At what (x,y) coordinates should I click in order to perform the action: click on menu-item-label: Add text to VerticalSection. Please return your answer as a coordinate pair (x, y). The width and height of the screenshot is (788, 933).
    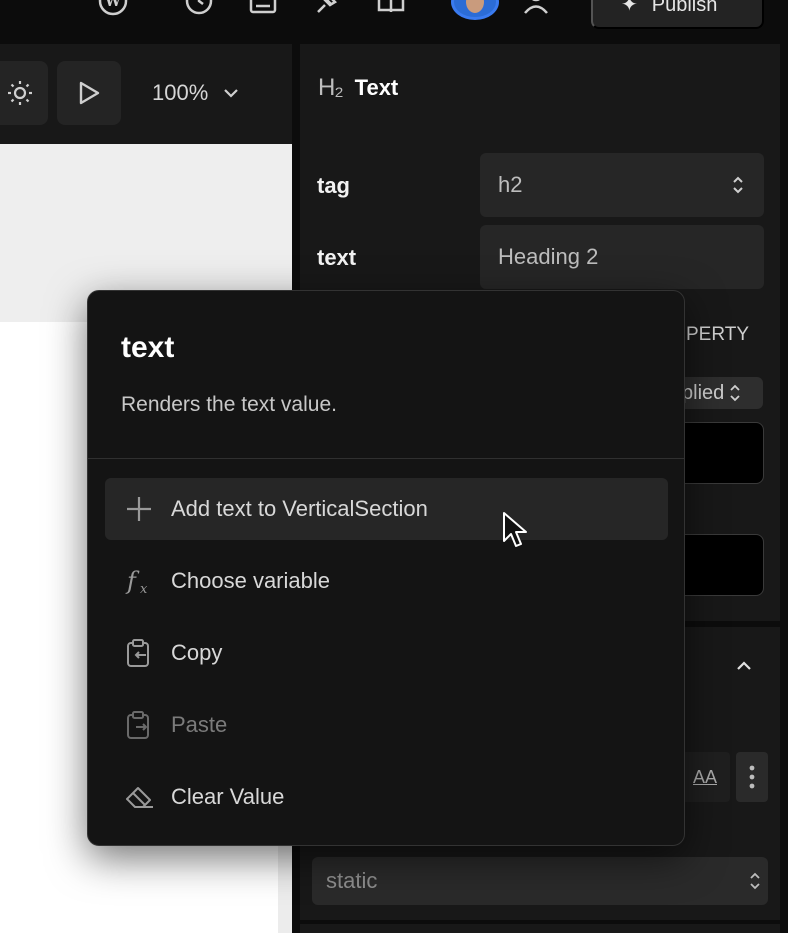
    Looking at the image, I should click on (299, 508).